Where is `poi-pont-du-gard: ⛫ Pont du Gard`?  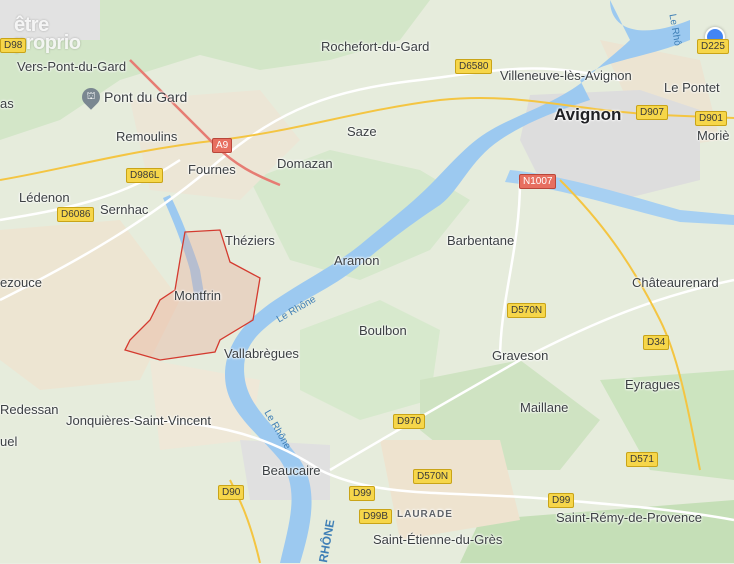 poi-pont-du-gard: ⛫ Pont du Gard is located at coordinates (133, 97).